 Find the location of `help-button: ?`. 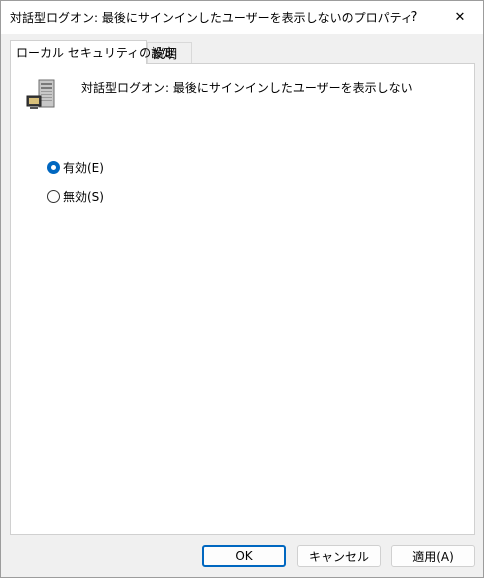

help-button: ? is located at coordinates (414, 17).